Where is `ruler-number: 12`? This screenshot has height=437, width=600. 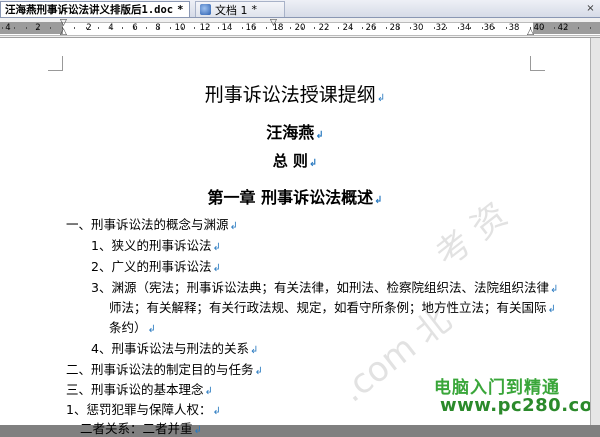
ruler-number: 12 is located at coordinates (205, 28).